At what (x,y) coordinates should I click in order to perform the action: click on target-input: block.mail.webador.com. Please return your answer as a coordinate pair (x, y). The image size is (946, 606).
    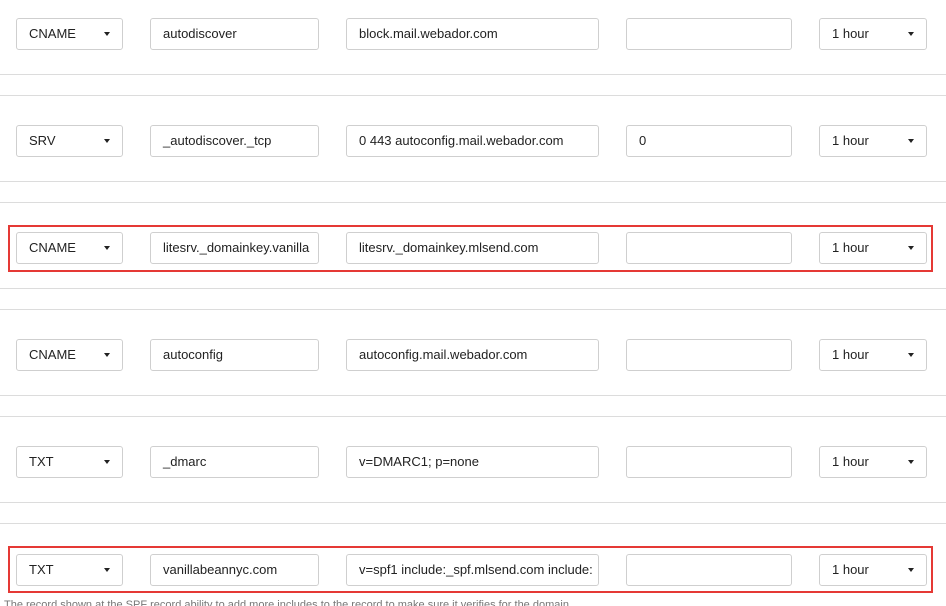
    Looking at the image, I should click on (472, 34).